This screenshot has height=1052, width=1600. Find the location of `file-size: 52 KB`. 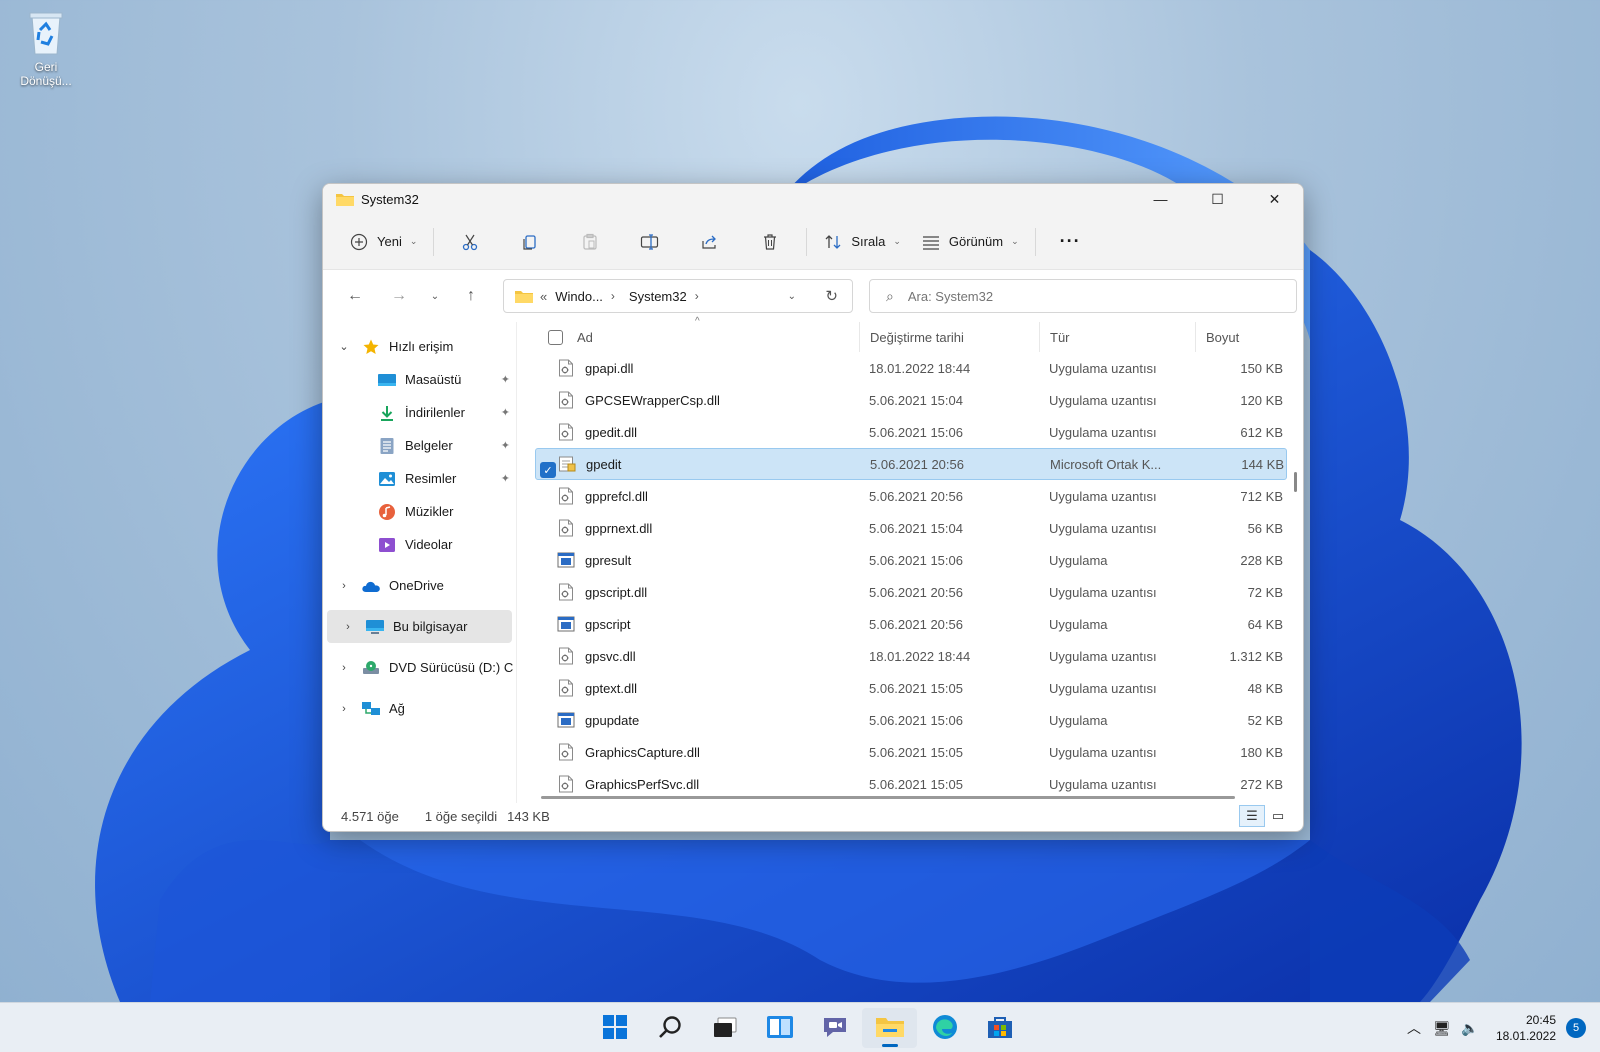

file-size: 52 KB is located at coordinates (1265, 720).